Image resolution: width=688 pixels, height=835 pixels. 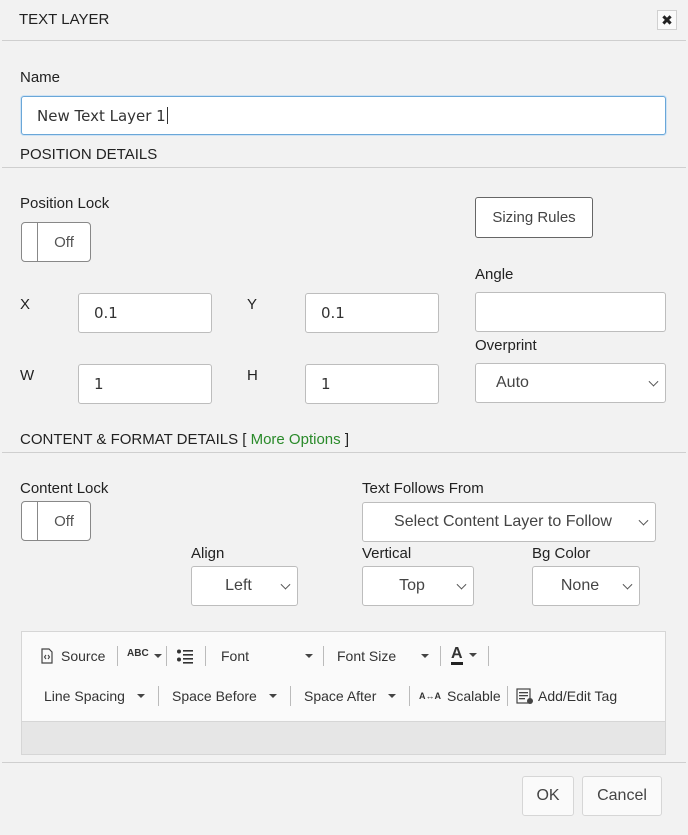 I want to click on name-input: New Text Layer 1, so click(x=343, y=115).